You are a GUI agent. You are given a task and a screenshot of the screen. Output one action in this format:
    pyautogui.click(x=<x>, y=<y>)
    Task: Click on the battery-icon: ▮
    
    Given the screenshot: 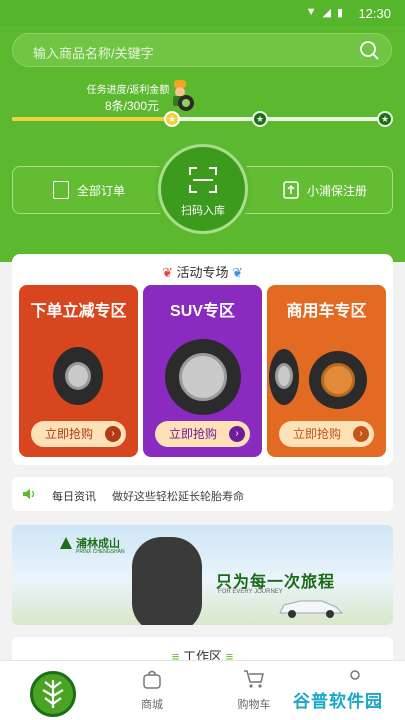 What is the action you would take?
    pyautogui.click(x=339, y=13)
    